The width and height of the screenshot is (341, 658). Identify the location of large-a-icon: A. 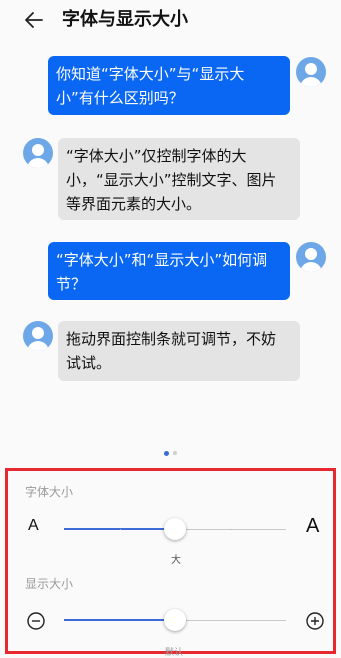
(313, 526).